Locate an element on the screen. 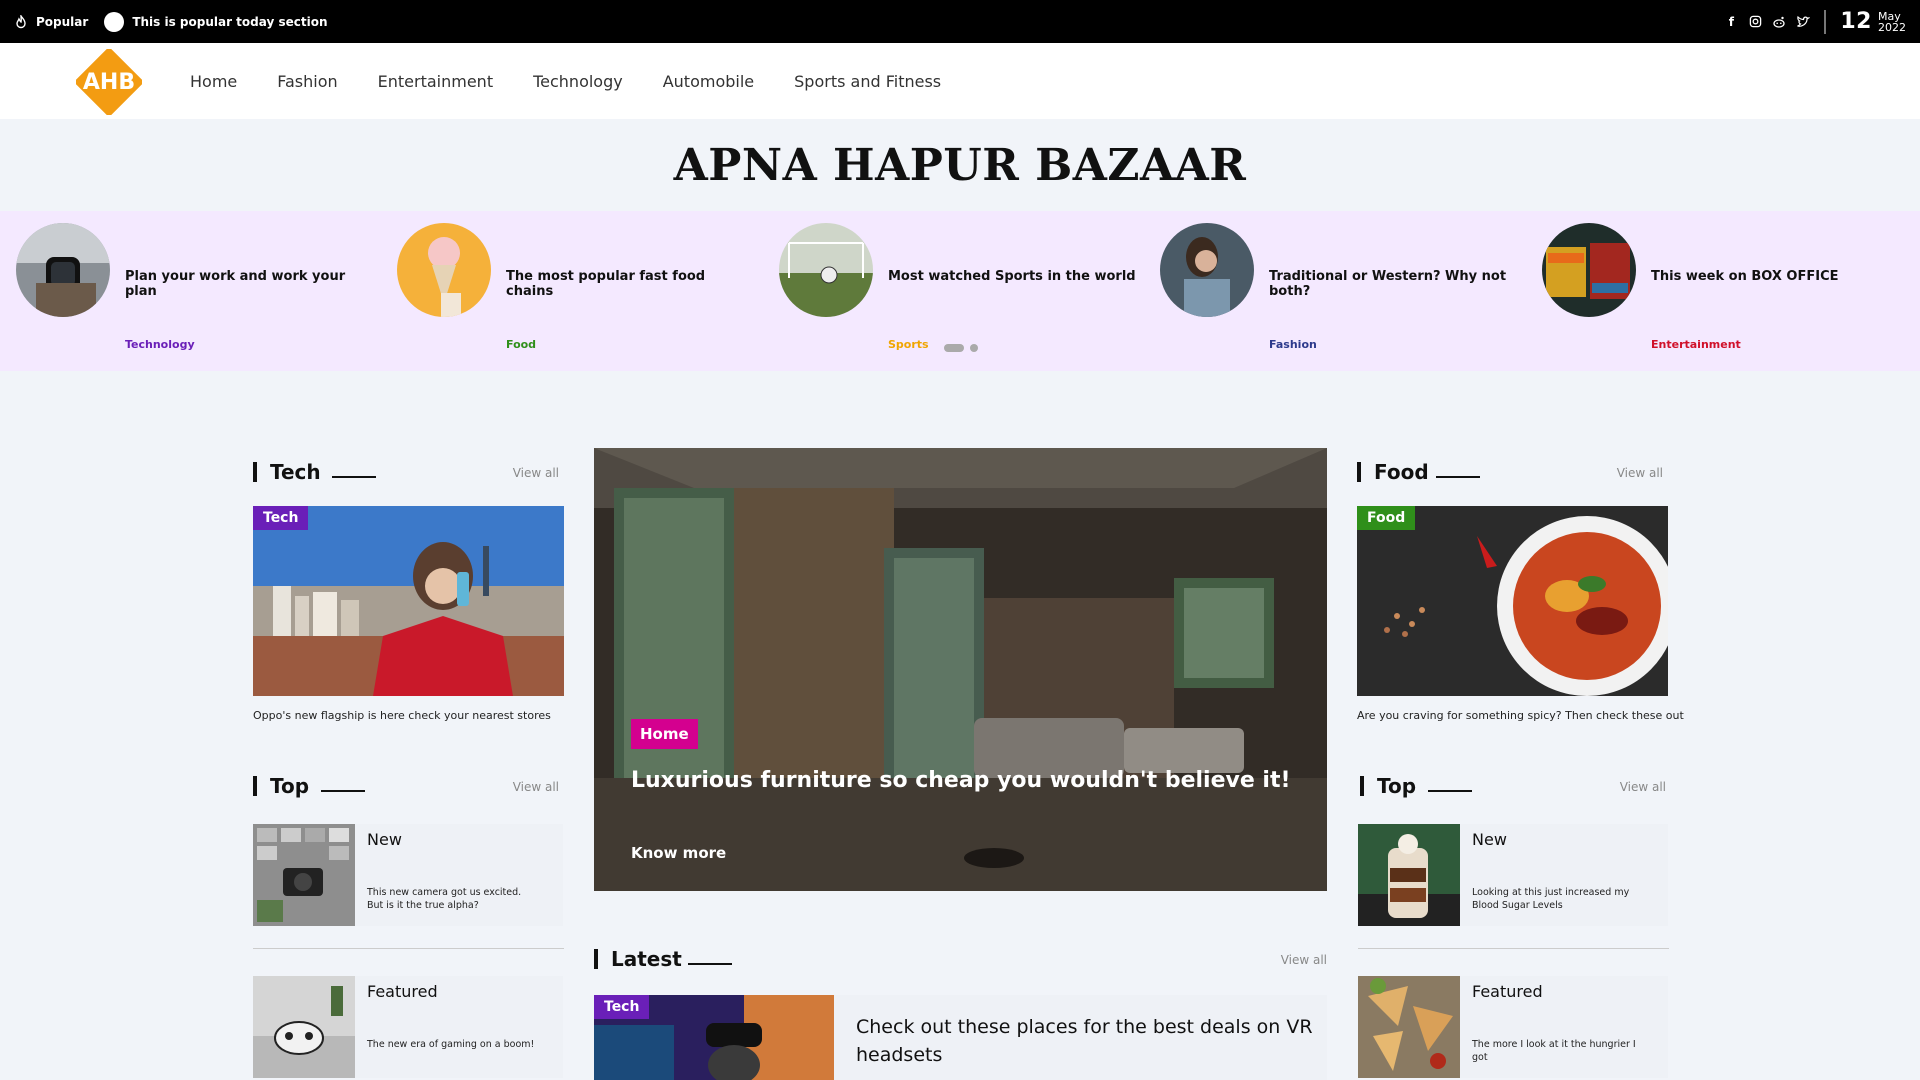 The image size is (1920, 1080). twitter-icon is located at coordinates (1803, 22).